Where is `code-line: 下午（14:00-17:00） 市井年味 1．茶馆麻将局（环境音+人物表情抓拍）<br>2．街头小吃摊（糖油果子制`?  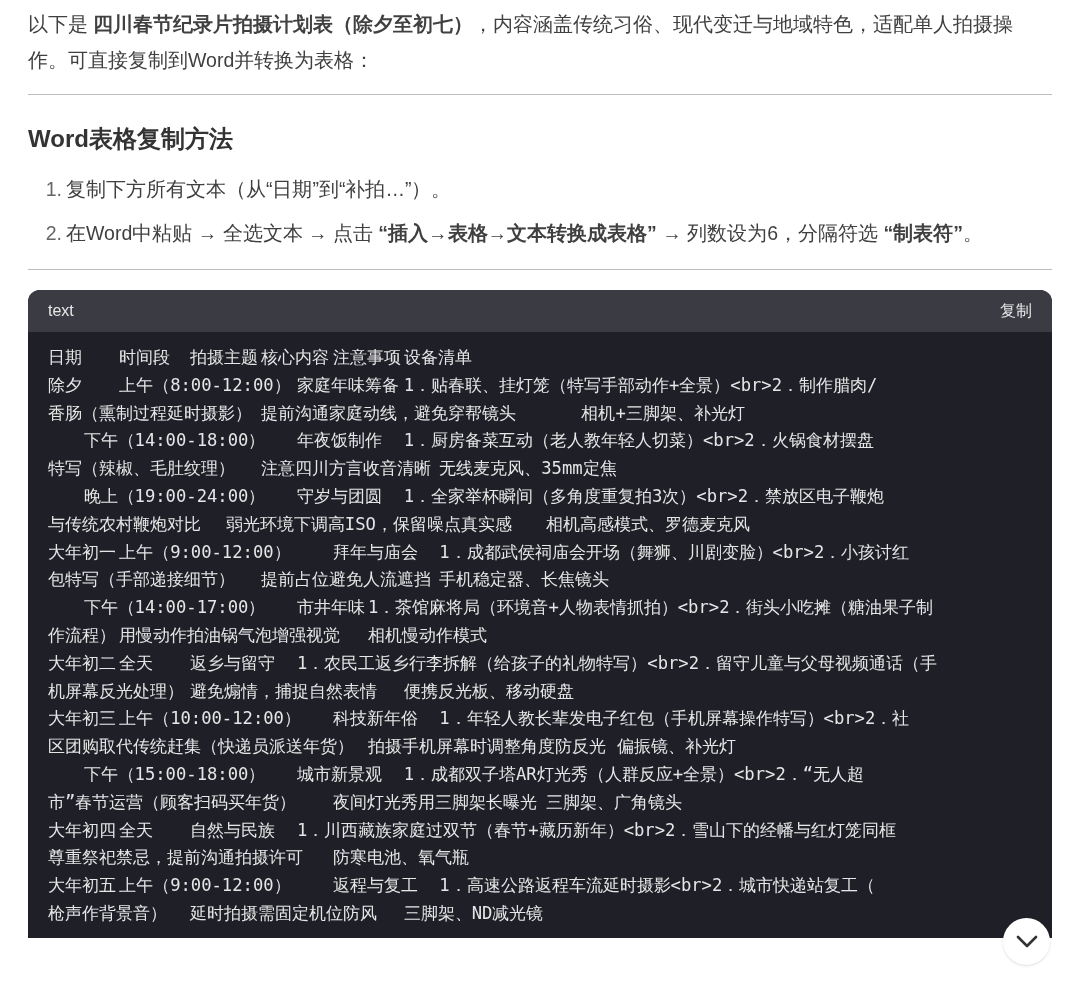 code-line: 下午（14:00-17:00） 市井年味 1．茶馆麻将局（环境音+人物表情抓拍）<br>2．街头小吃摊（糖油果子制 is located at coordinates (508, 607).